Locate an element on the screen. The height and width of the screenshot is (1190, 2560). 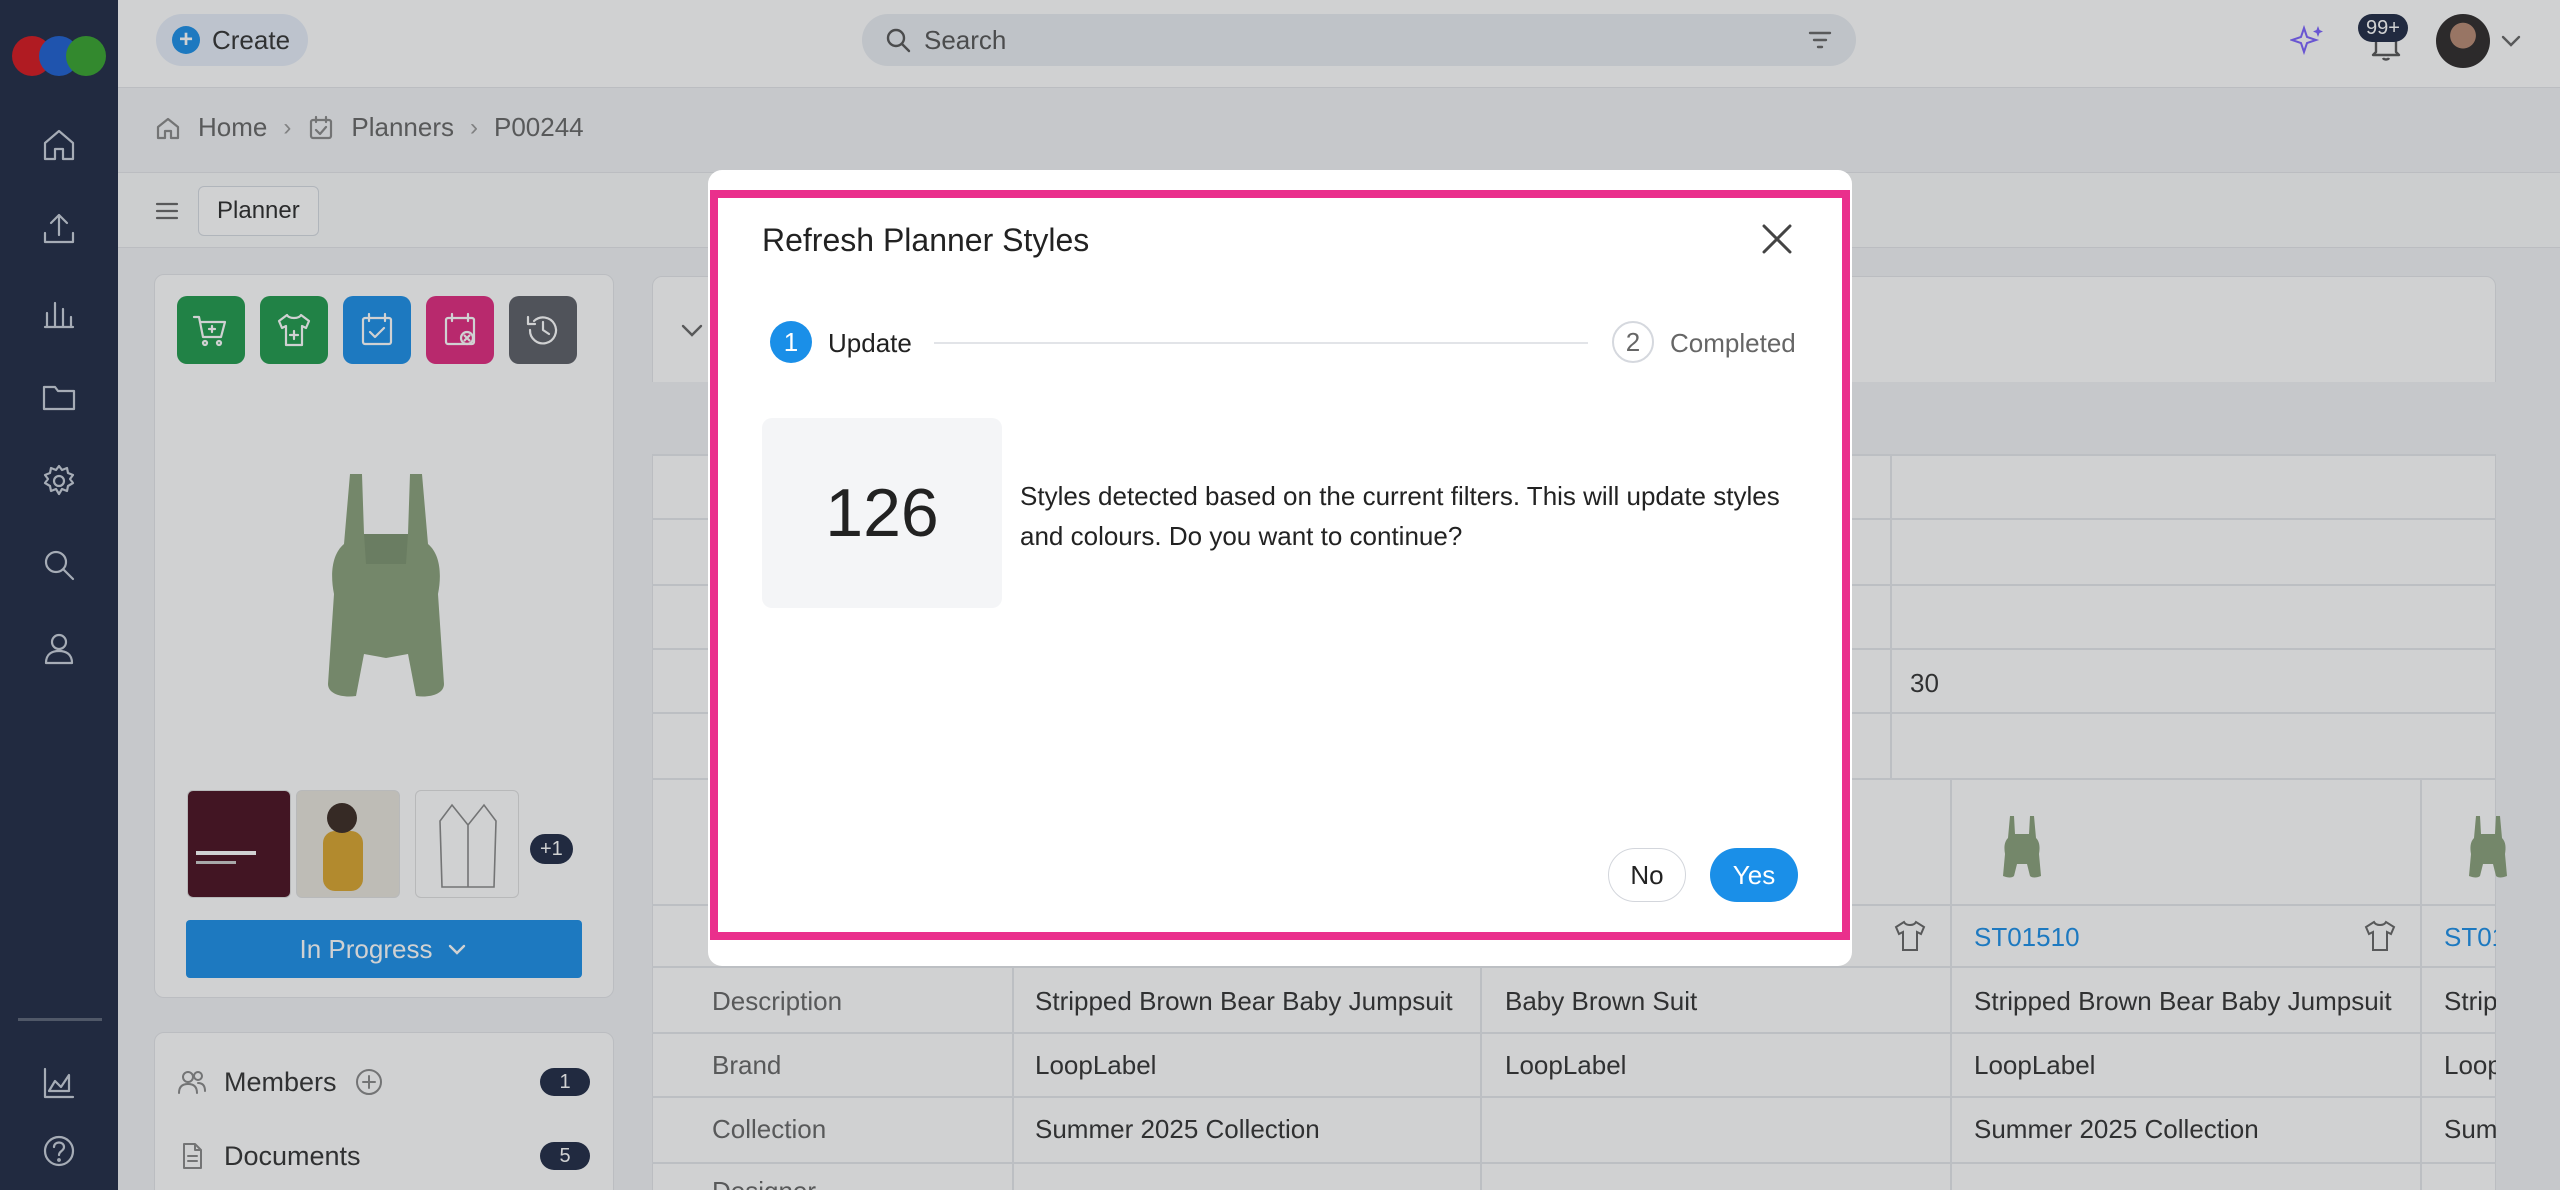
step-indicator-2: 2 is located at coordinates (1633, 342).